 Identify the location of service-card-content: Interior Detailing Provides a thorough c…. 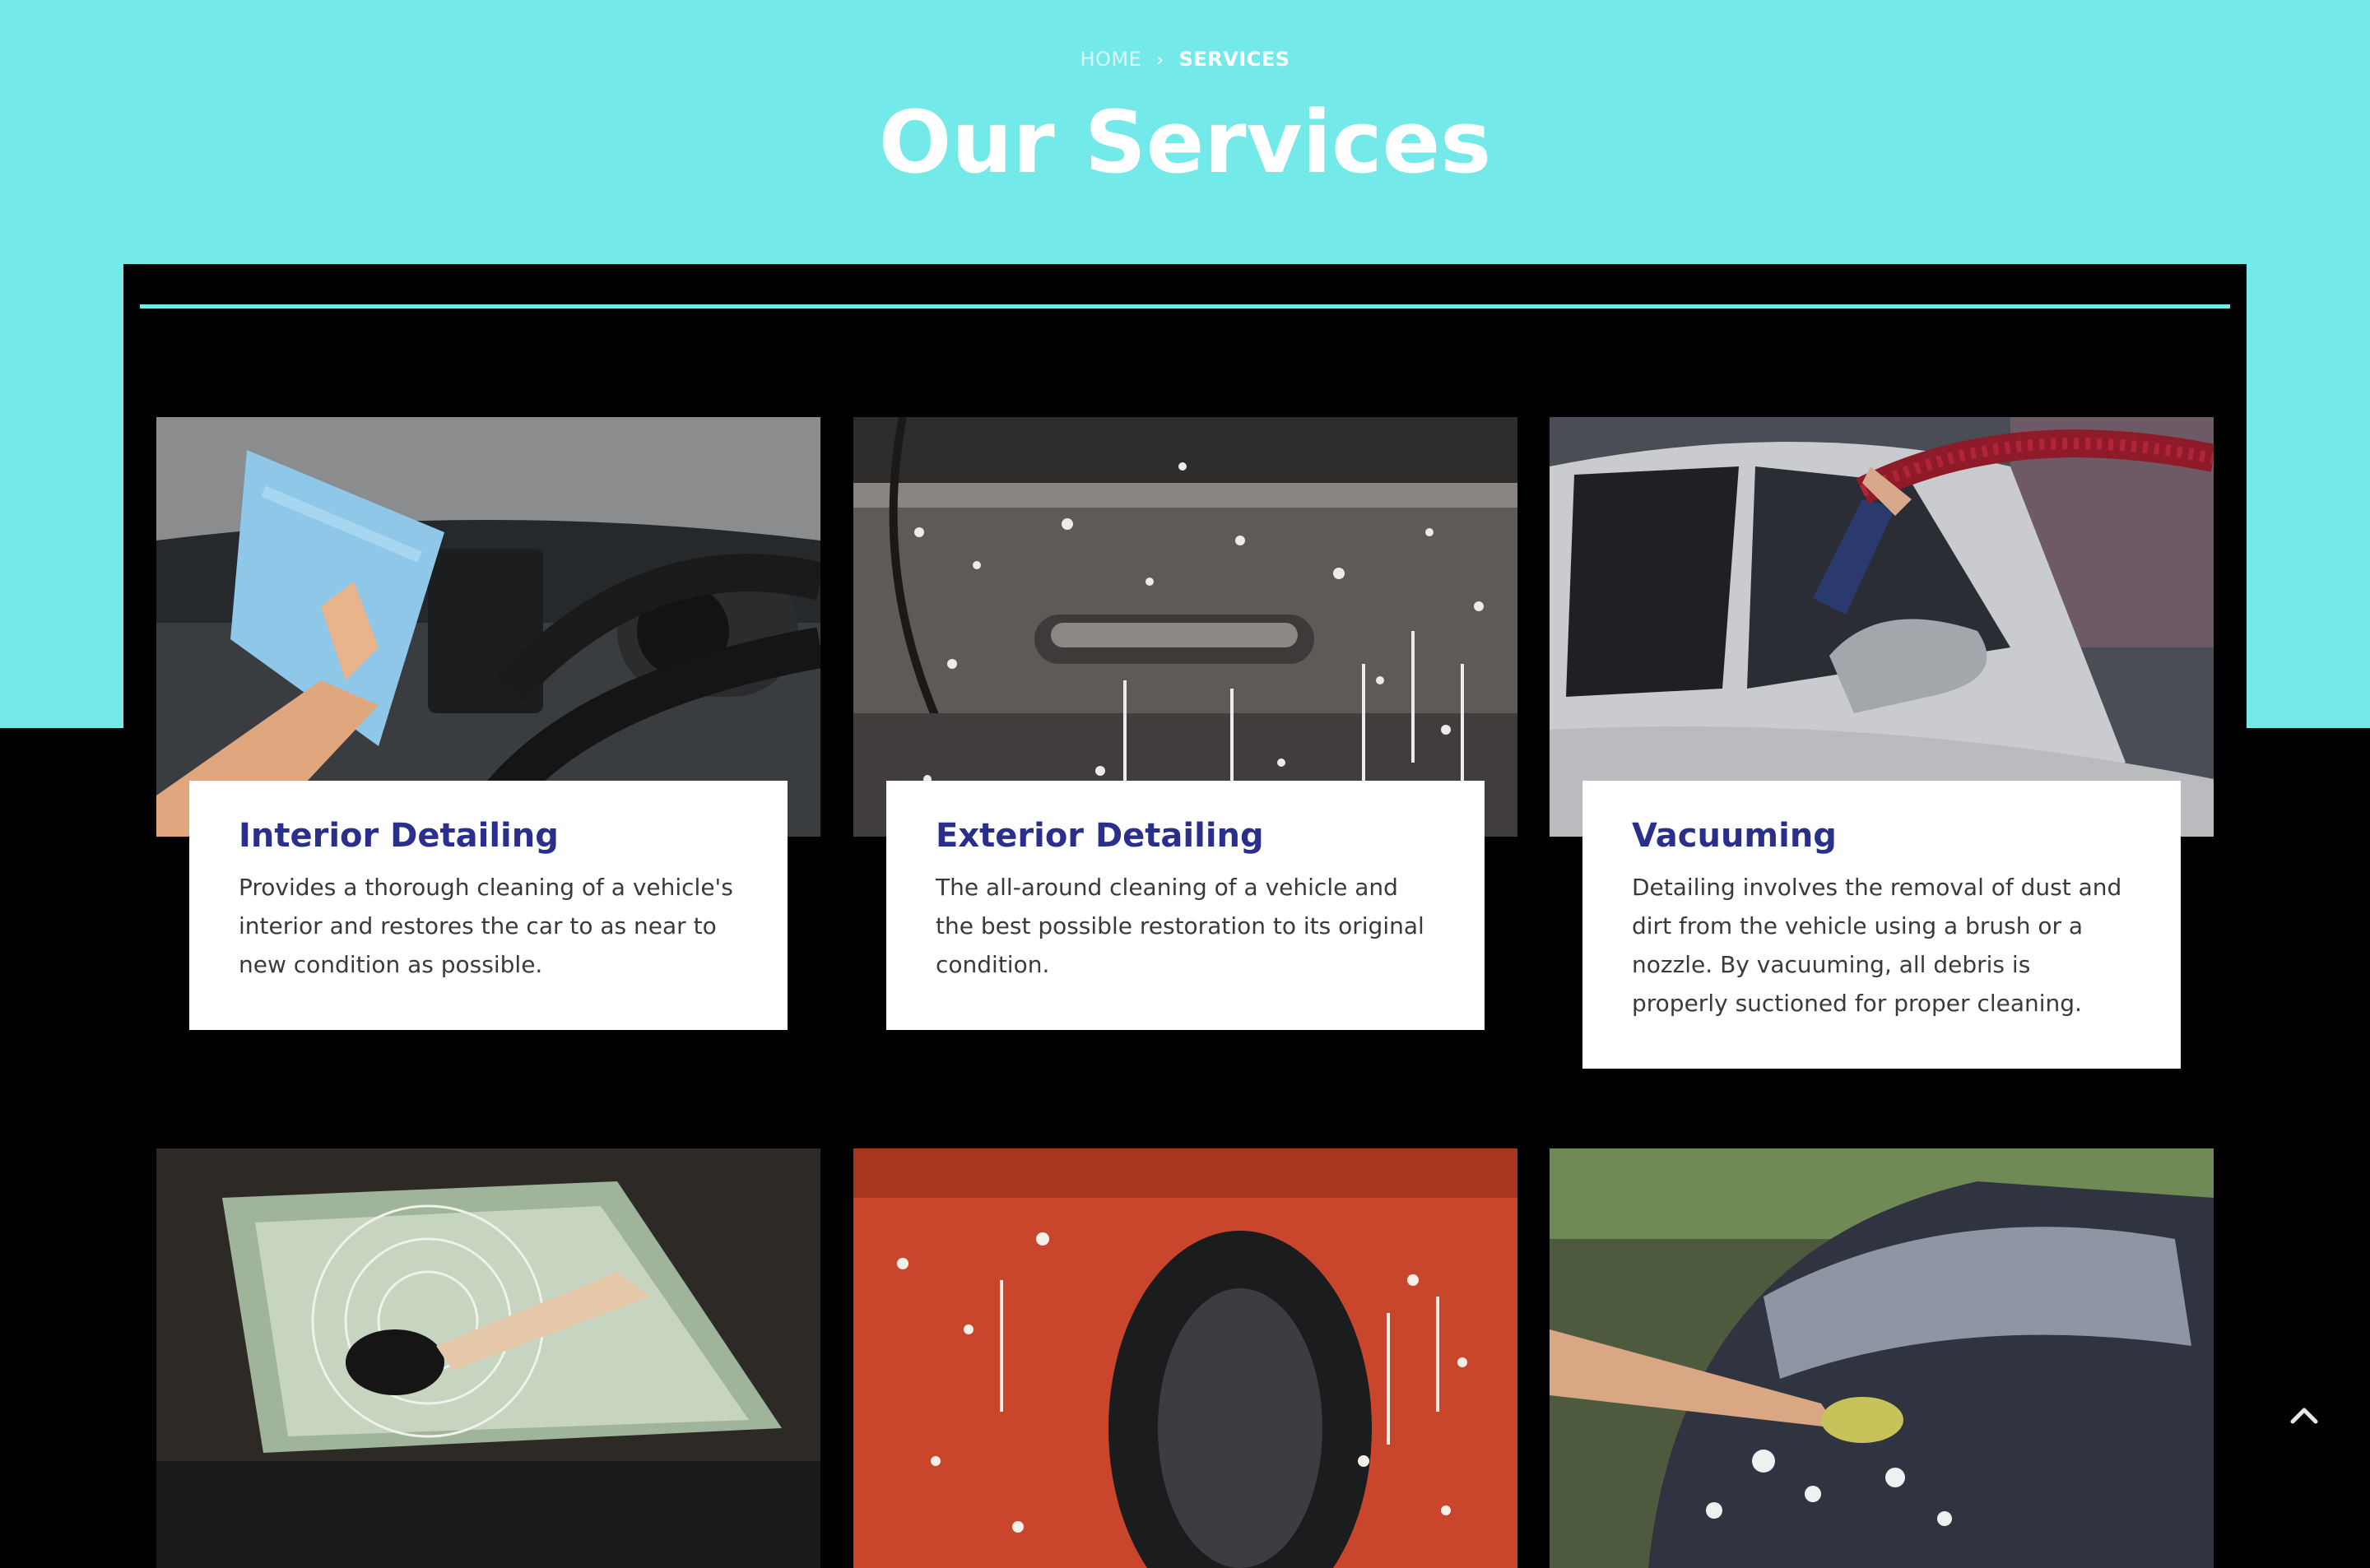
(488, 906).